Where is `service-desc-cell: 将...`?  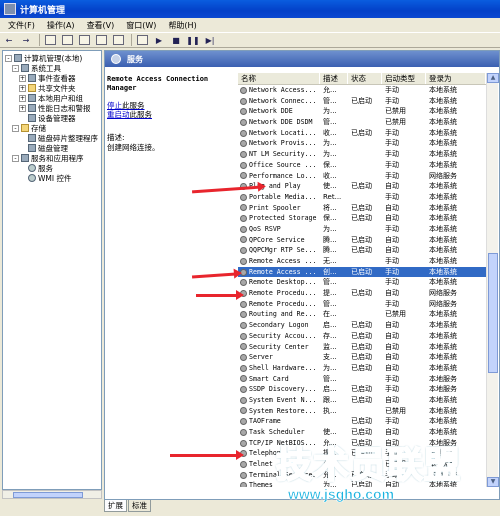
service-desc-cell: 将... is located at coordinates (330, 207).